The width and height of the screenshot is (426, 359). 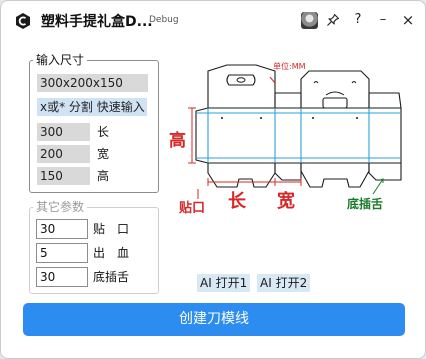 I want to click on glue-flap-dimension-label: 贴口, so click(x=192, y=208).